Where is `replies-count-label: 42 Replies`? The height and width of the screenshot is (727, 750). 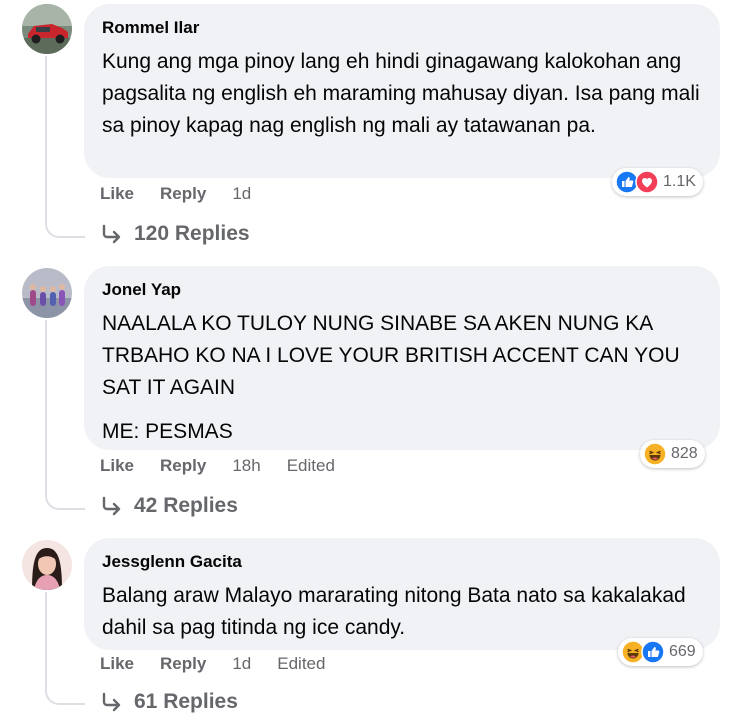 replies-count-label: 42 Replies is located at coordinates (186, 505).